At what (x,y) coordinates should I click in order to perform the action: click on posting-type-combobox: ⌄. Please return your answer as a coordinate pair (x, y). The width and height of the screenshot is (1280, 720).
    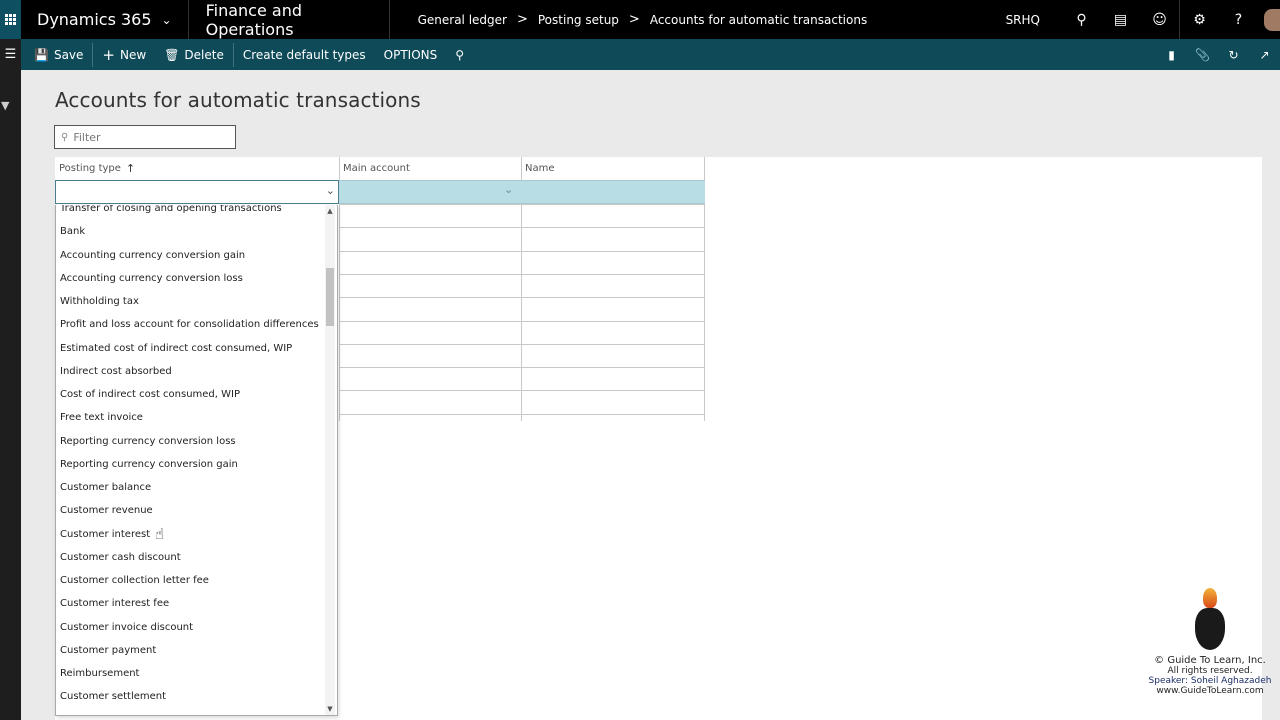
    Looking at the image, I should click on (197, 192).